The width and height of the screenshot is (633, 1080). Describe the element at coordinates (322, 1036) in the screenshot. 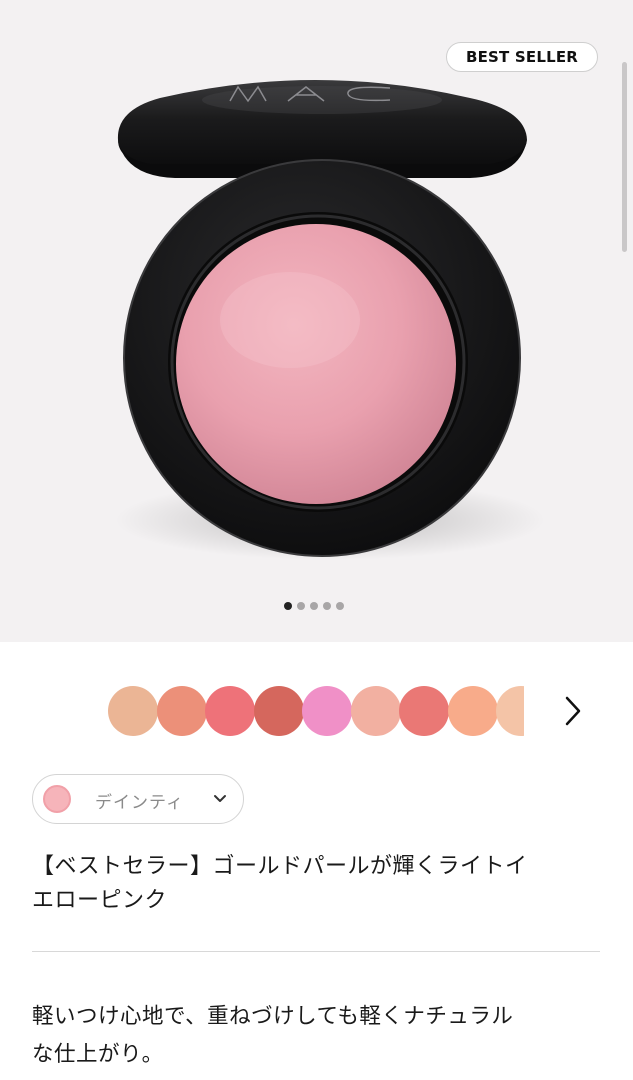

I see `product-description: 軽いつけ心地で、重ねづけしても軽くナチュラル な仕上がり。` at that location.